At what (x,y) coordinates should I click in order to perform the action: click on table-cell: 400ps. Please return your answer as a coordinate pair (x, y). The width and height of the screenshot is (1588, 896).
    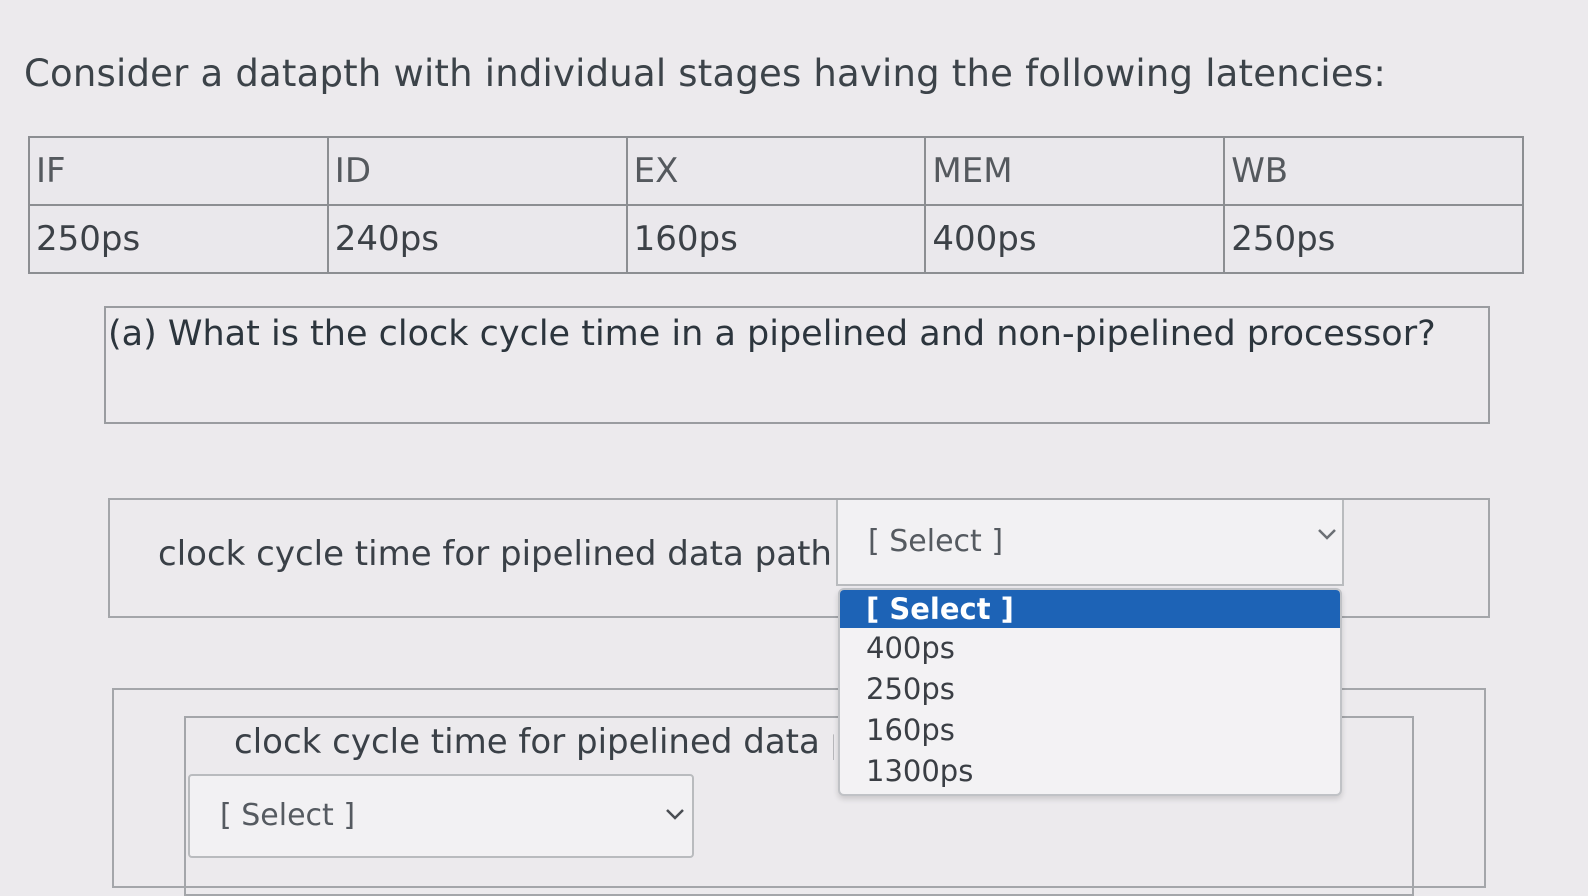
    Looking at the image, I should click on (1075, 239).